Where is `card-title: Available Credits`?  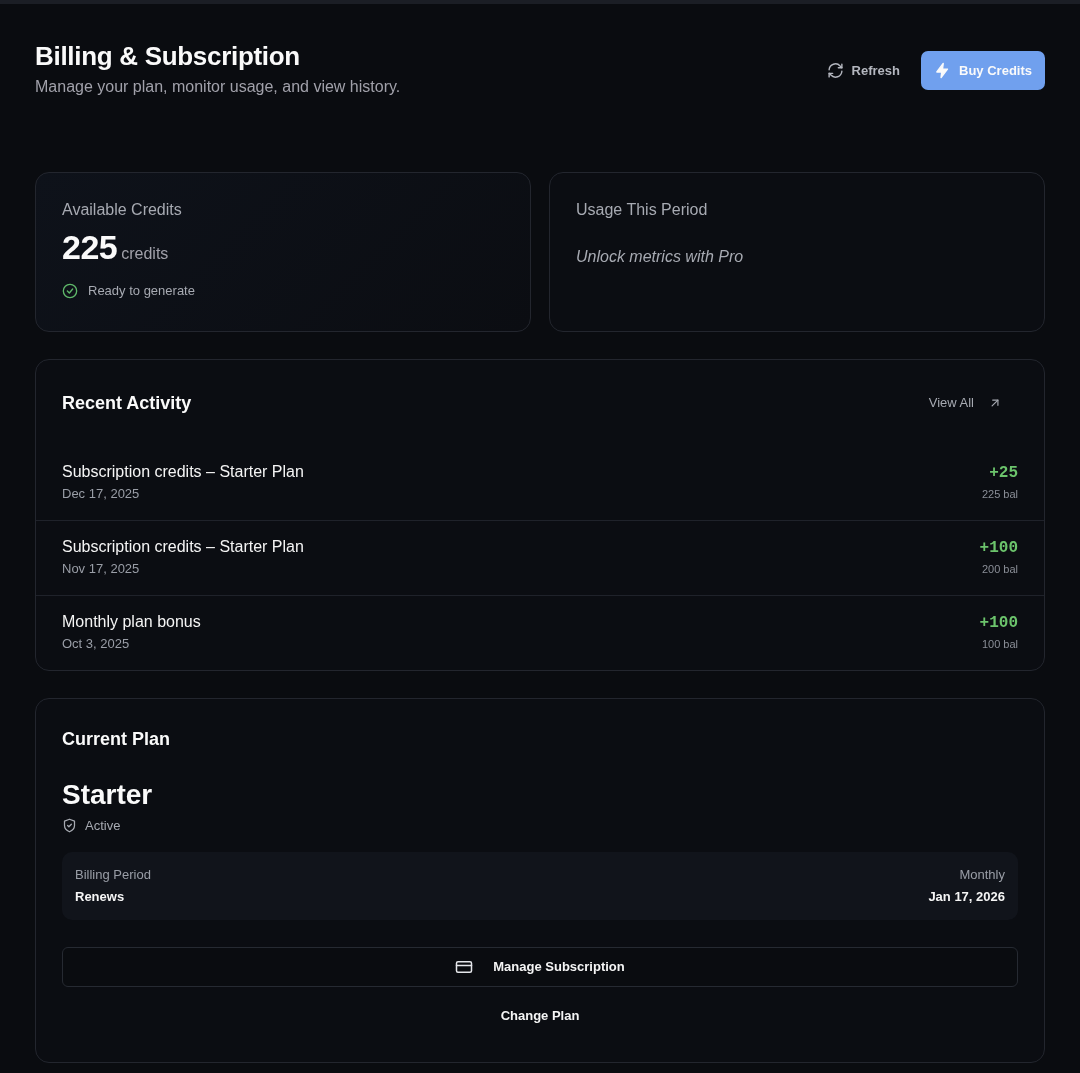 card-title: Available Credits is located at coordinates (122, 210).